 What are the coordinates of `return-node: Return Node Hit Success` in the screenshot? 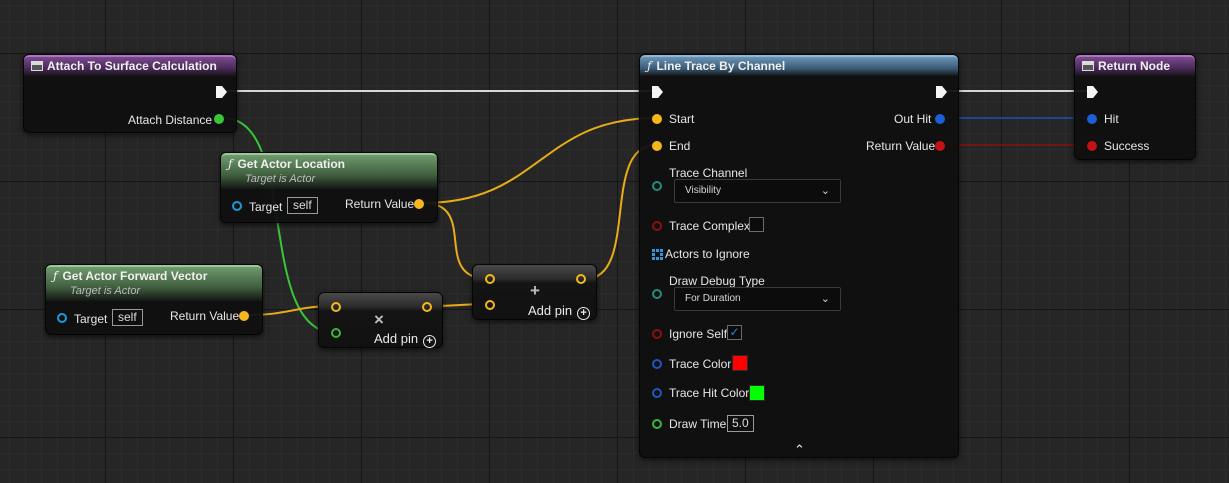 It's located at (1135, 107).